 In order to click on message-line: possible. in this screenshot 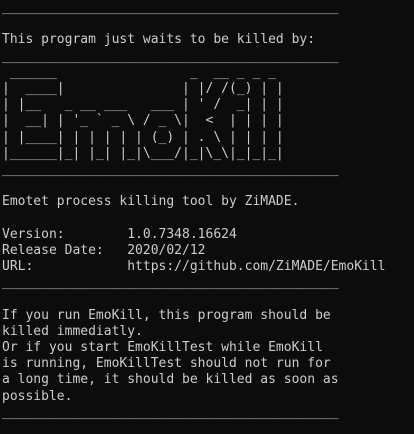, I will do `click(37, 396)`.